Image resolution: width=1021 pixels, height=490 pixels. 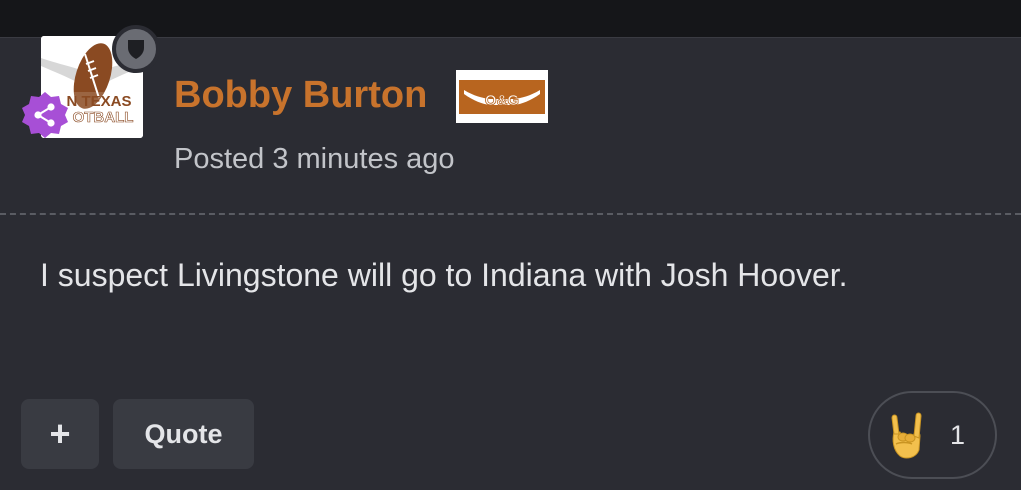 What do you see at coordinates (314, 159) in the screenshot?
I see `post-timestamp: Posted 3 minutes ago` at bounding box center [314, 159].